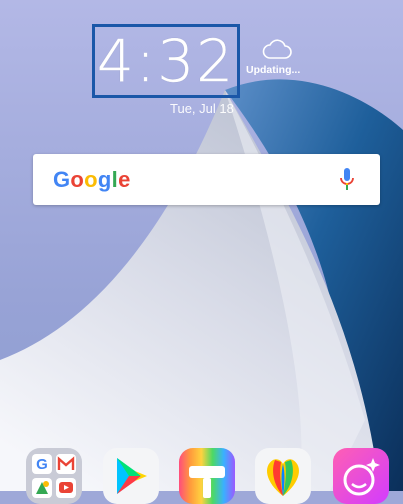 This screenshot has height=504, width=403. What do you see at coordinates (62, 179) in the screenshot?
I see `google-logo-letter: G` at bounding box center [62, 179].